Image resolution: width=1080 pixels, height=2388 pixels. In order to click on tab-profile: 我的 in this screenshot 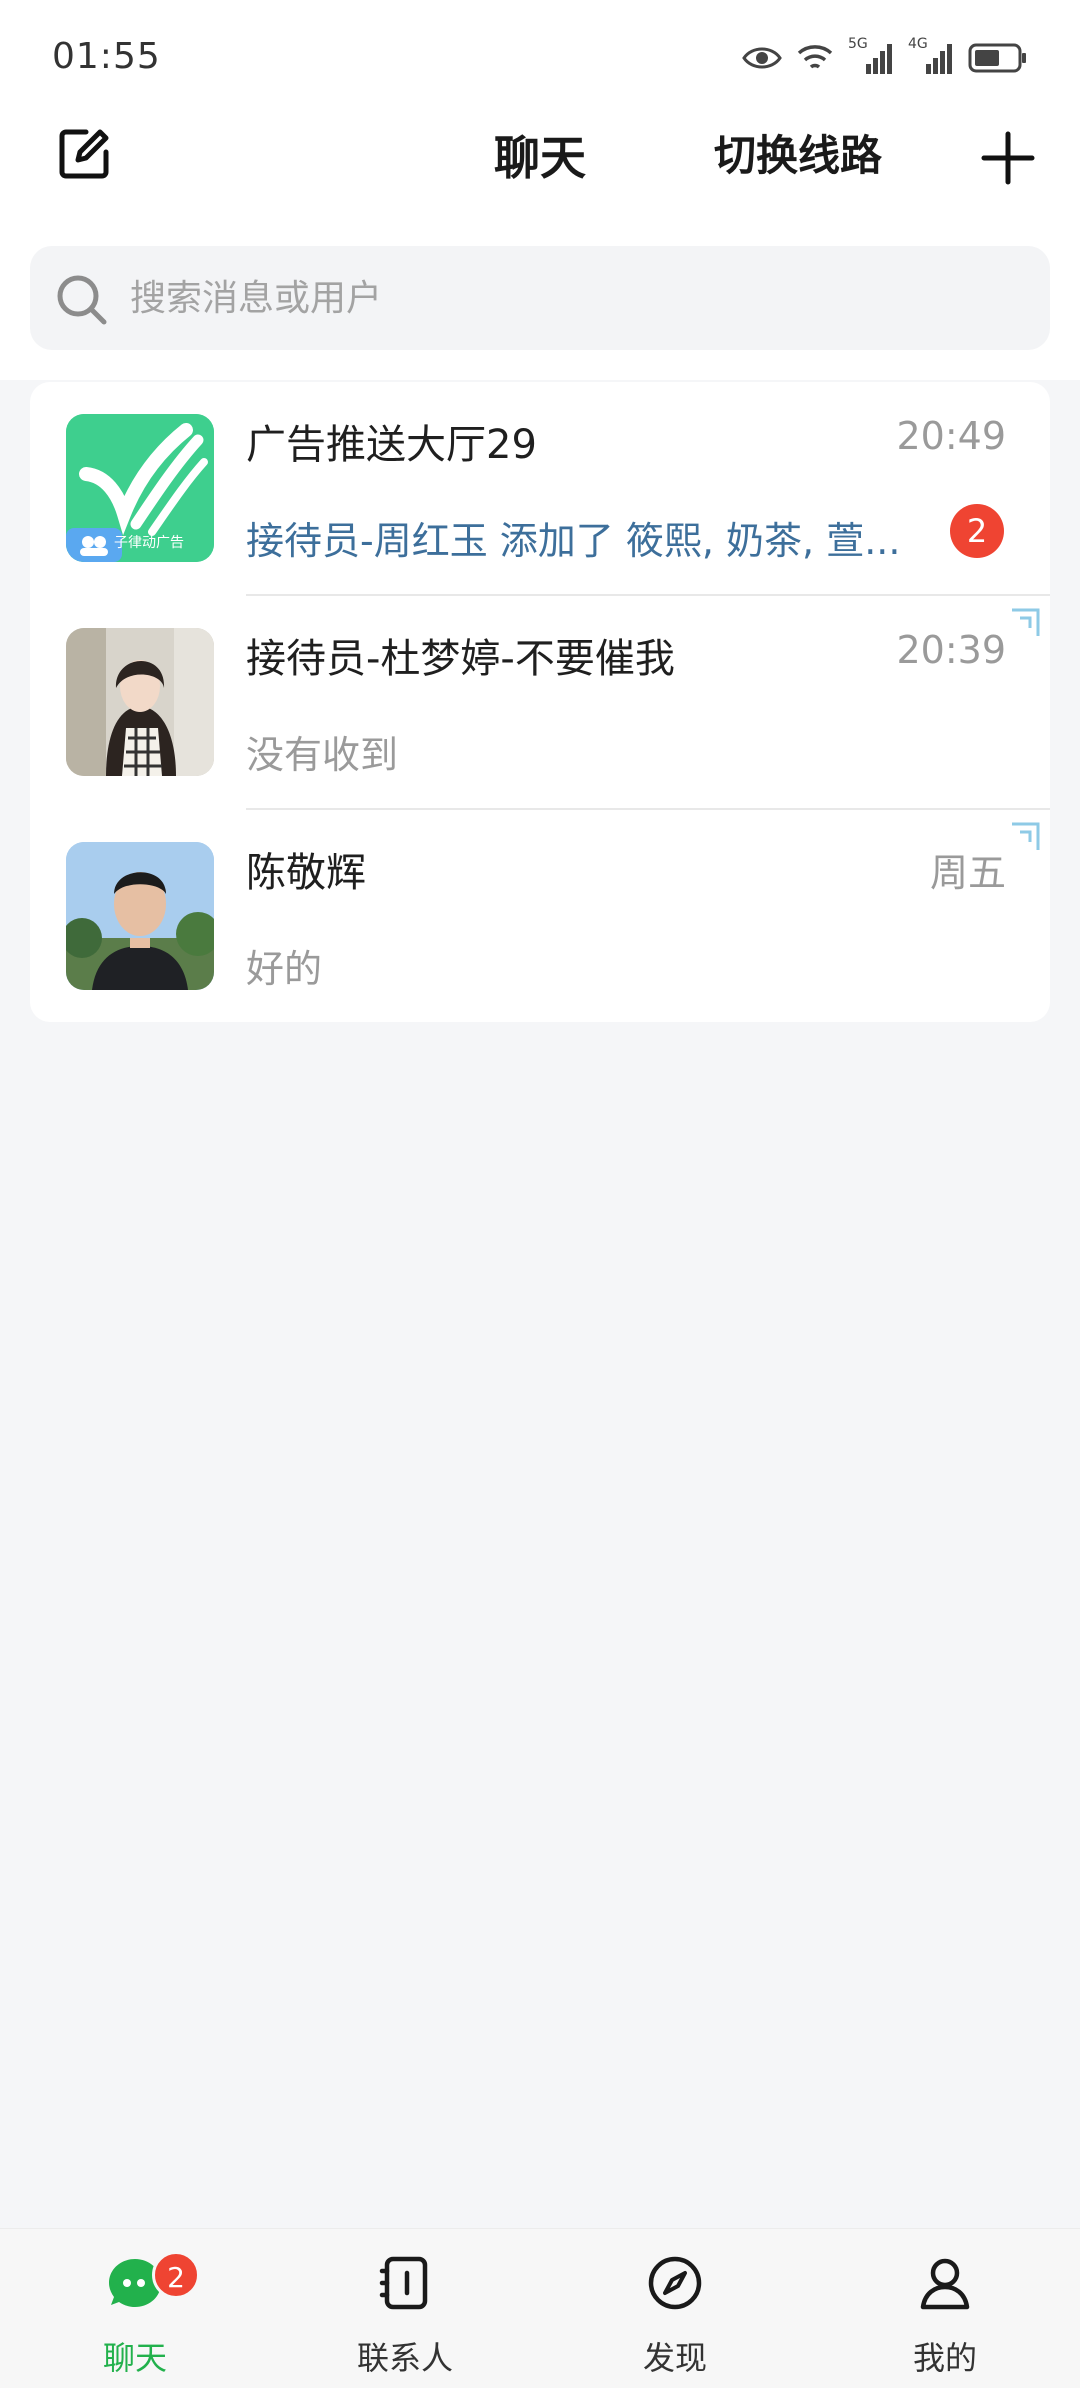, I will do `click(945, 2308)`.